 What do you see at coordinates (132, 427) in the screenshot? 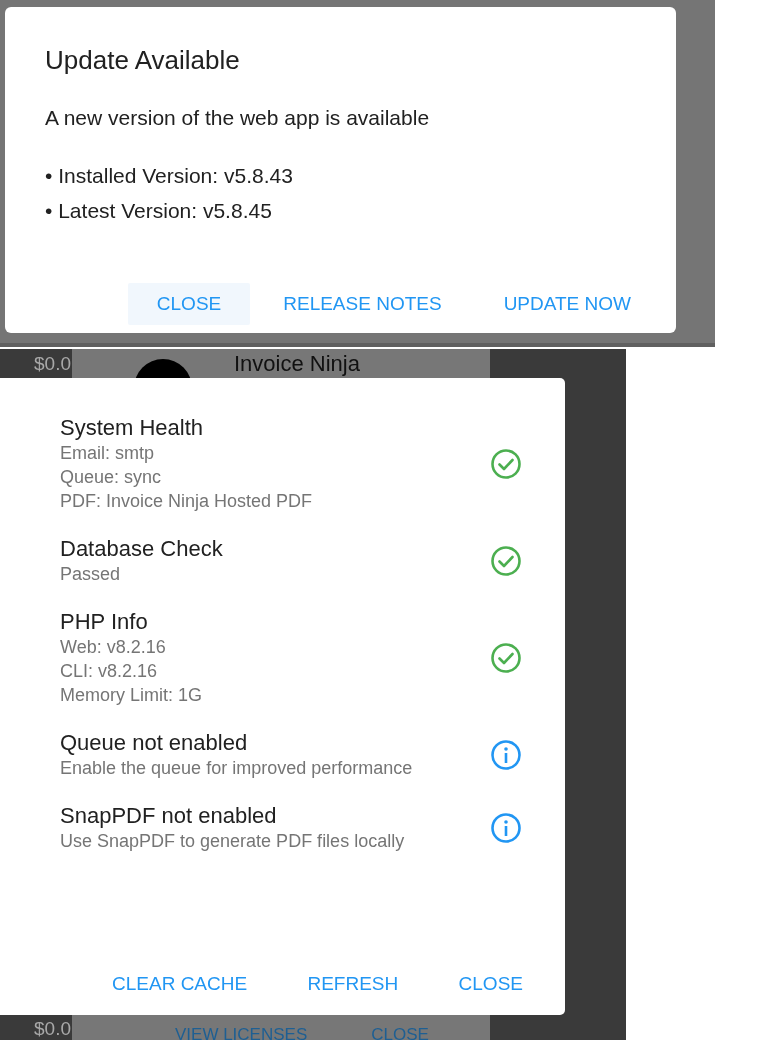
I see `check-title: System Health` at bounding box center [132, 427].